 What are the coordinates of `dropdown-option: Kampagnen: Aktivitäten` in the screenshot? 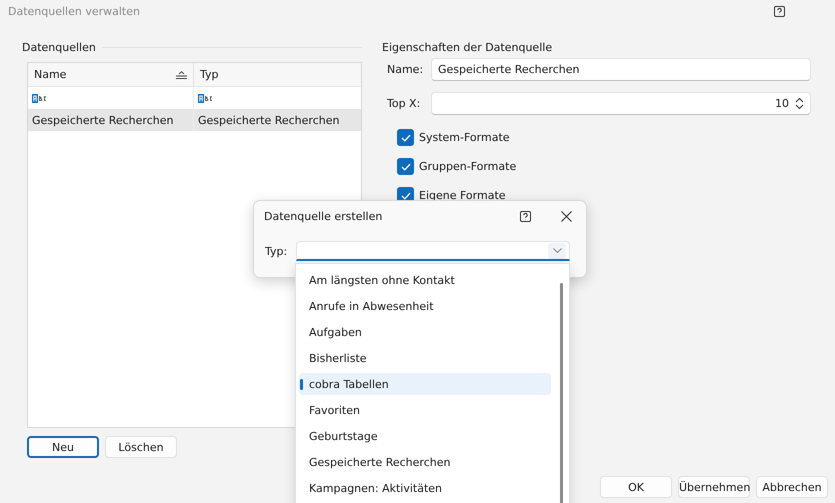 It's located at (425, 488).